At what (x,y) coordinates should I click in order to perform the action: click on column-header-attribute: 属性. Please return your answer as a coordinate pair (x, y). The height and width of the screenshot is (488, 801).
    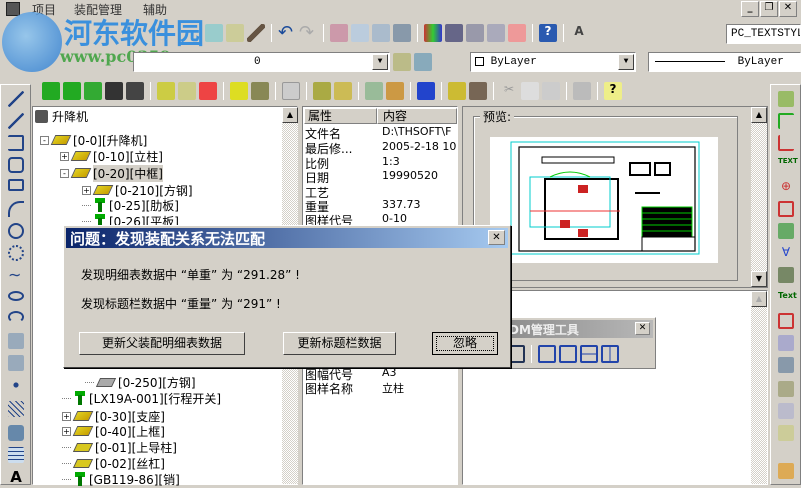
    Looking at the image, I should click on (340, 116).